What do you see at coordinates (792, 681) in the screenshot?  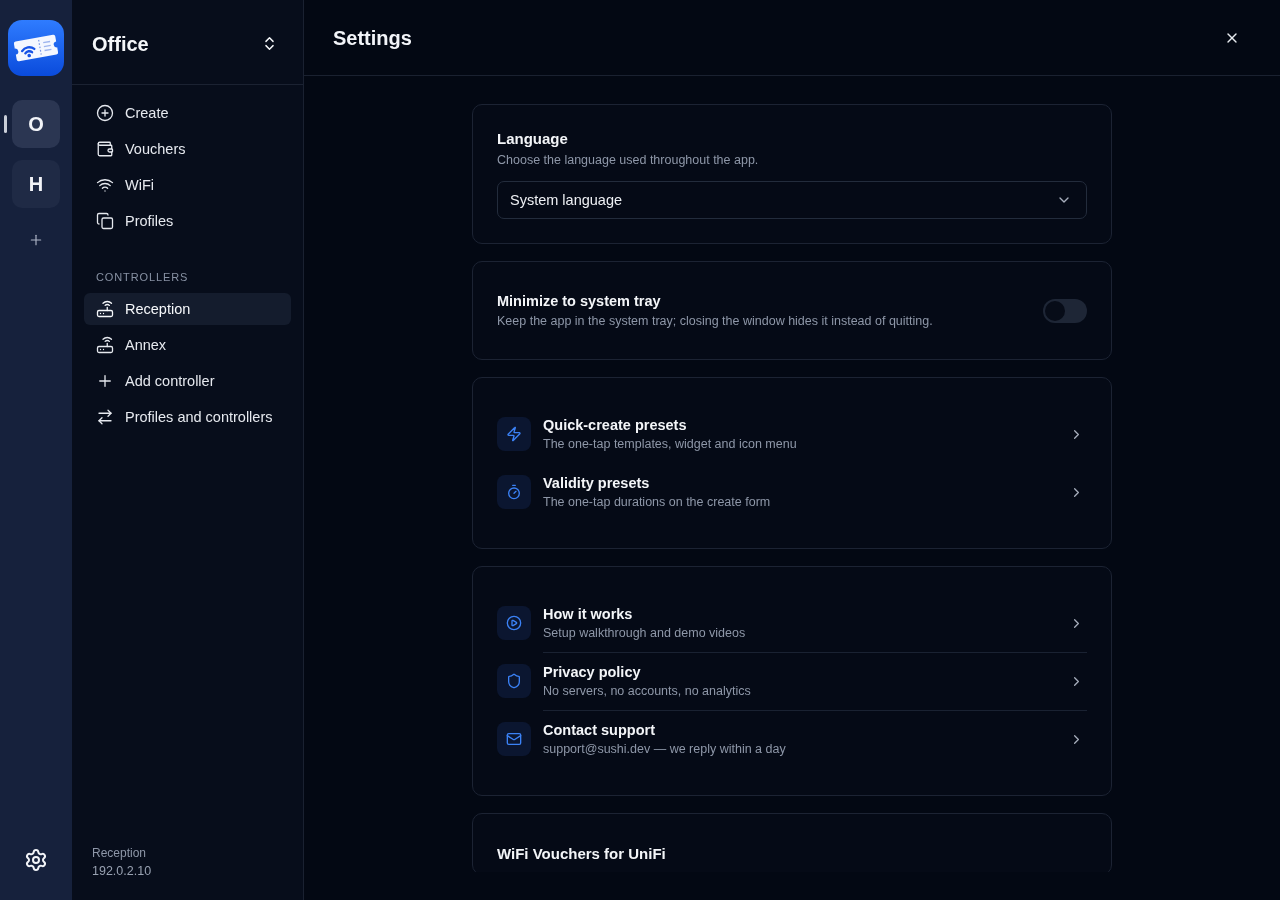 I see `settings-link-row: Privacy policy No servers, no accounts, no analytics` at bounding box center [792, 681].